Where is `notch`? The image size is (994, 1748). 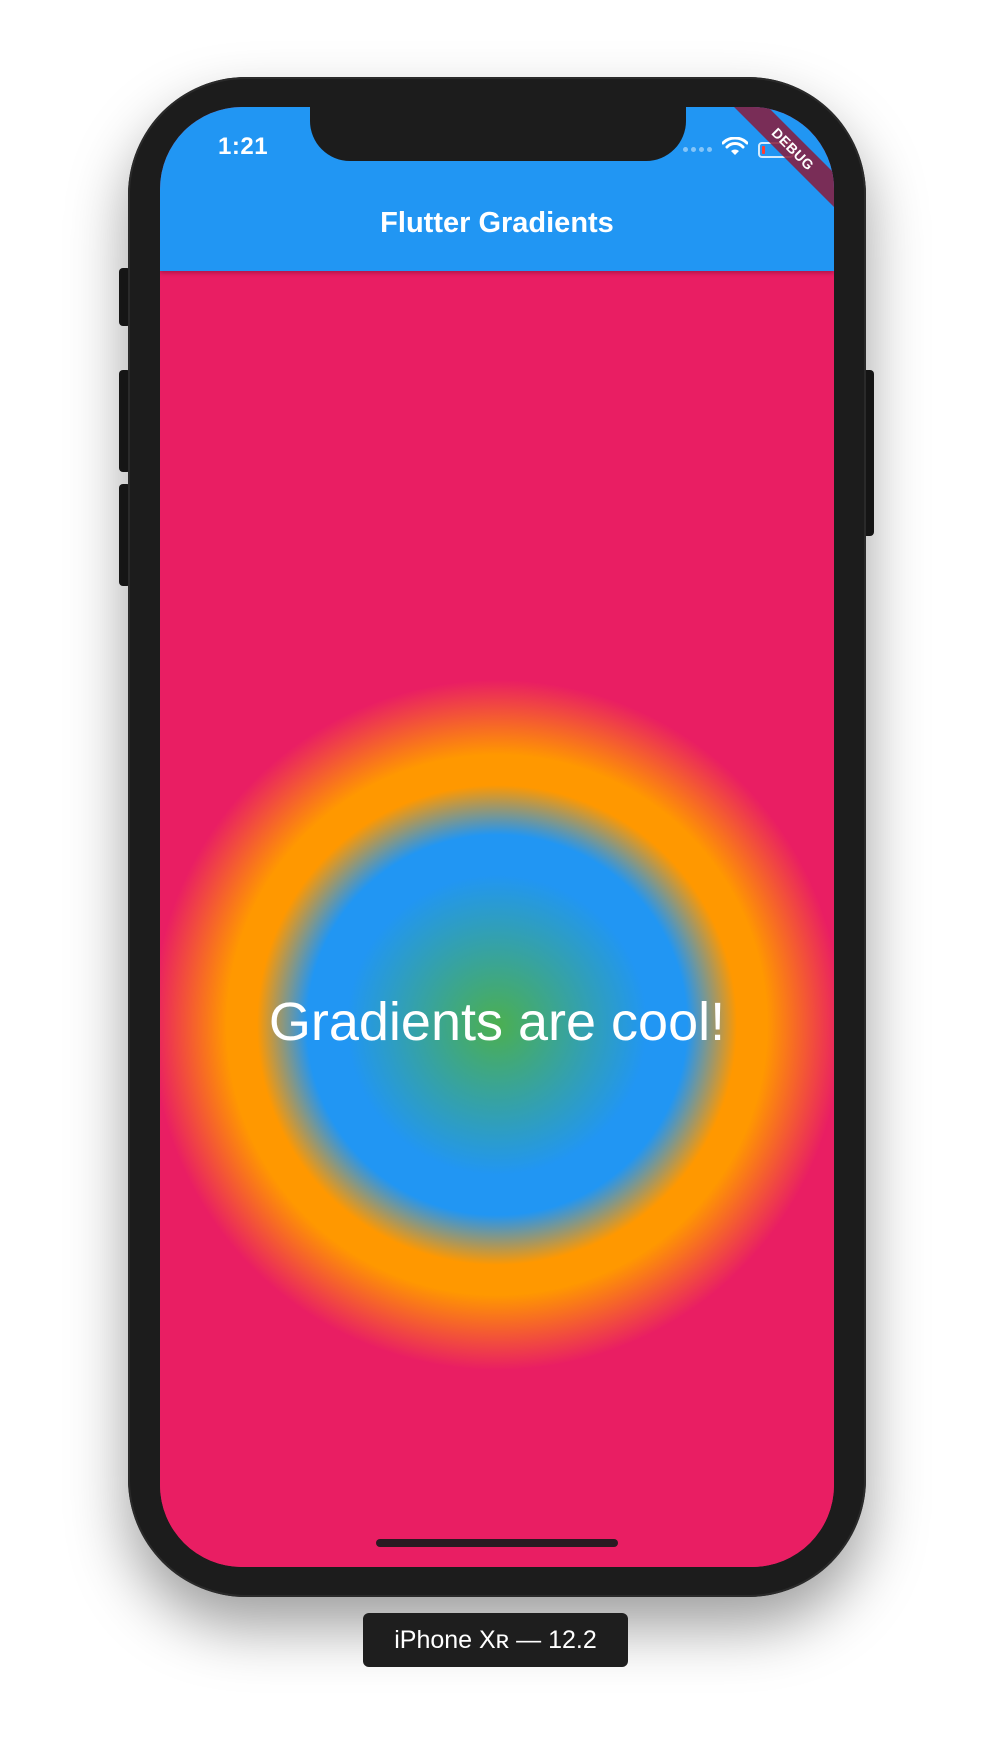 notch is located at coordinates (498, 134).